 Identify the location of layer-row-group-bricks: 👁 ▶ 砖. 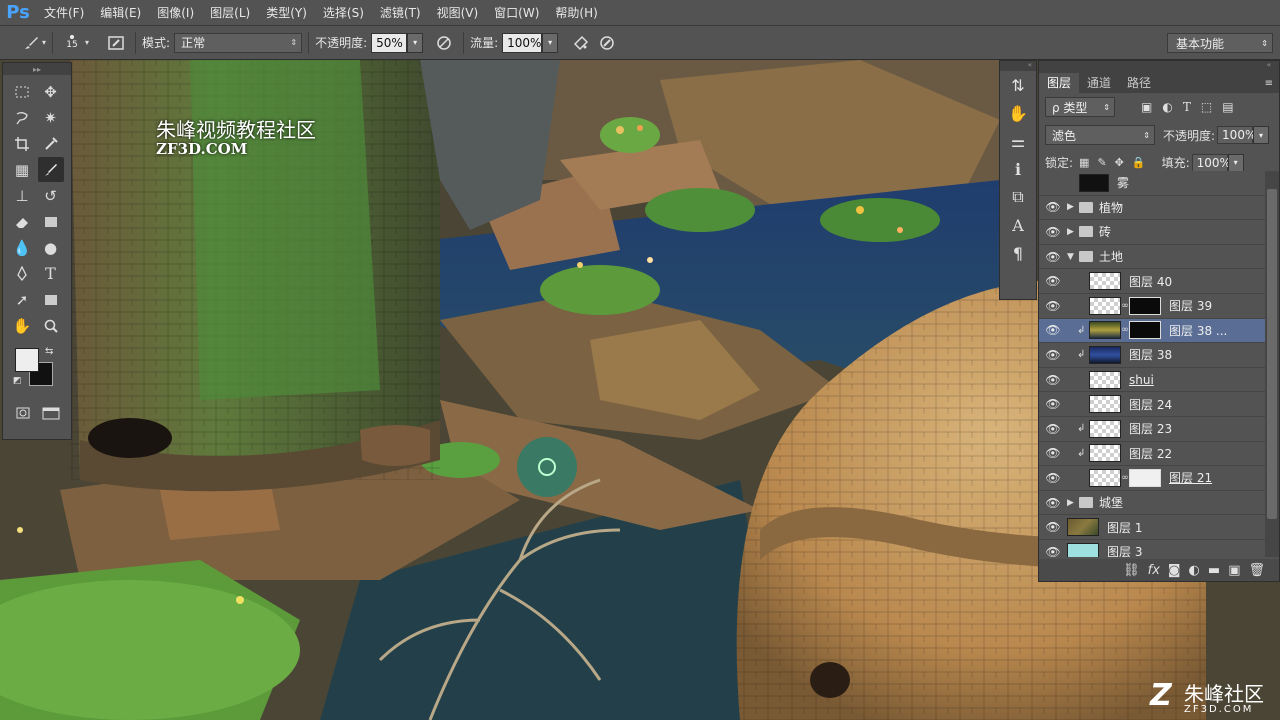
(1152, 232).